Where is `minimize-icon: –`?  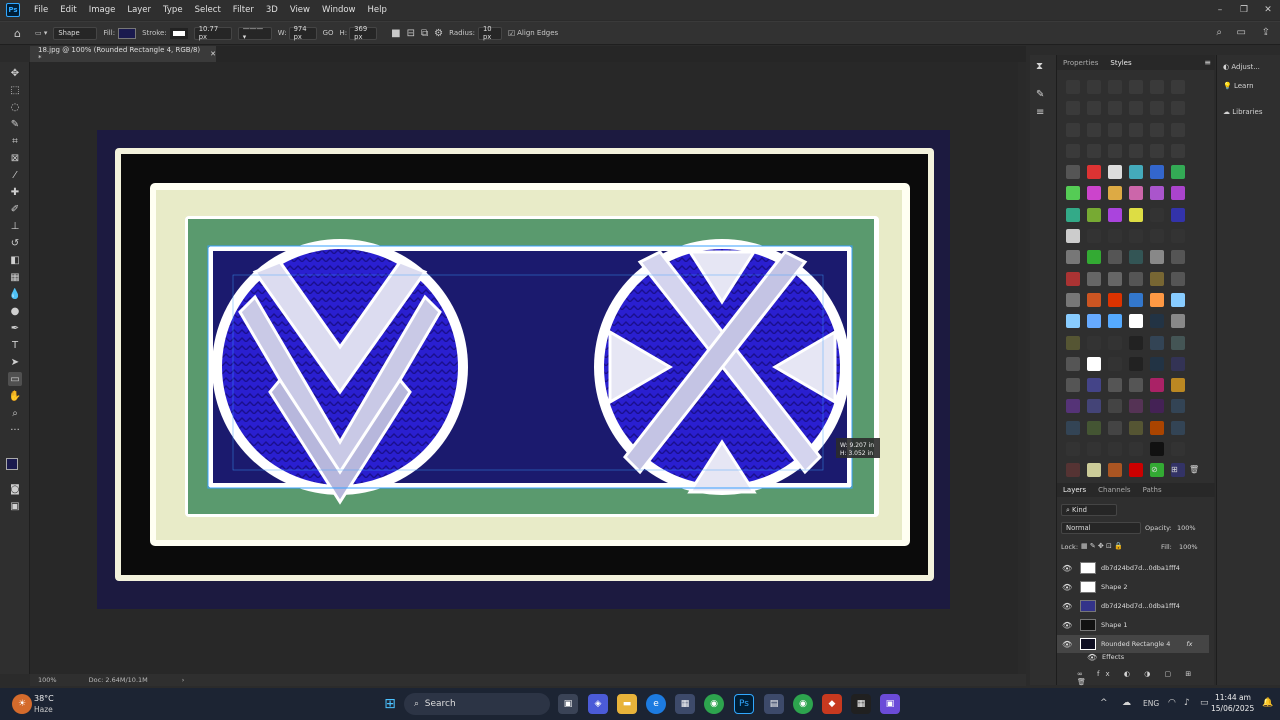 minimize-icon: – is located at coordinates (1220, 10).